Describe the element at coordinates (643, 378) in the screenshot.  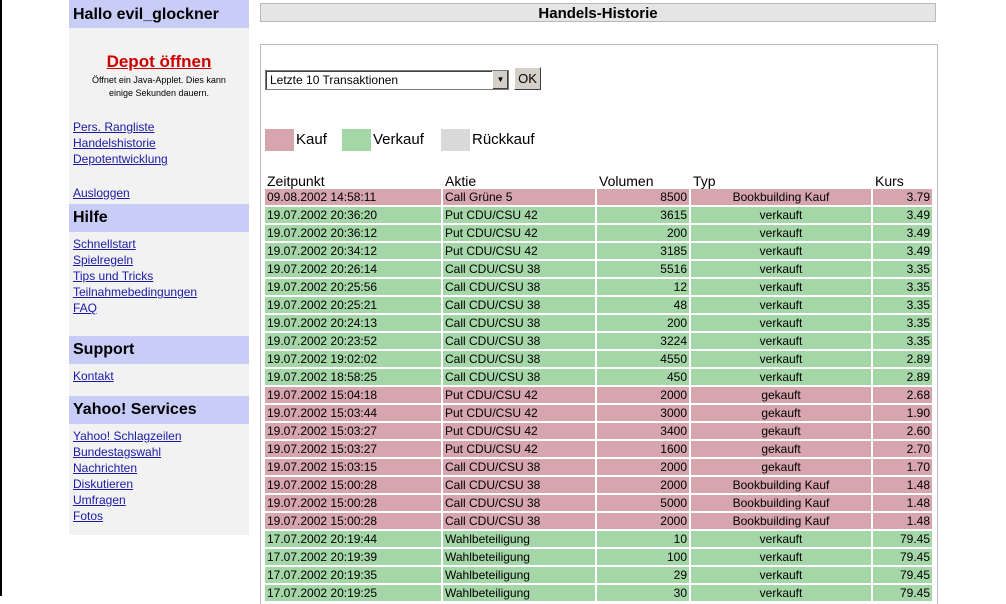
I see `cell-volumen: 450` at that location.